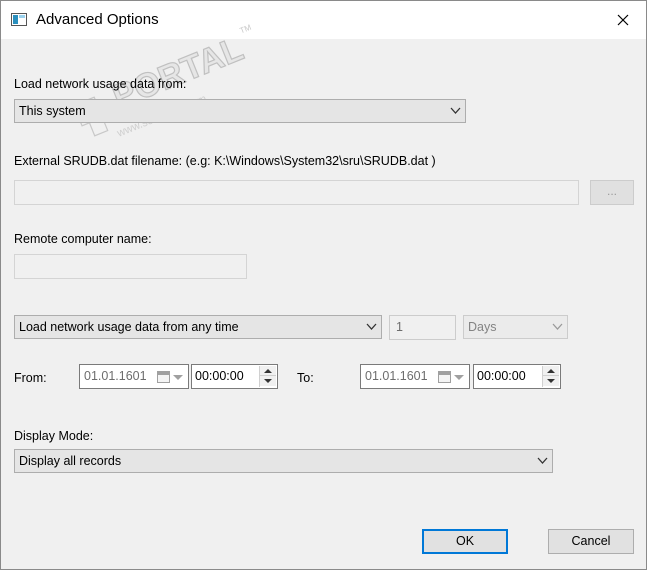  What do you see at coordinates (465, 541) in the screenshot?
I see `ok-button: OK` at bounding box center [465, 541].